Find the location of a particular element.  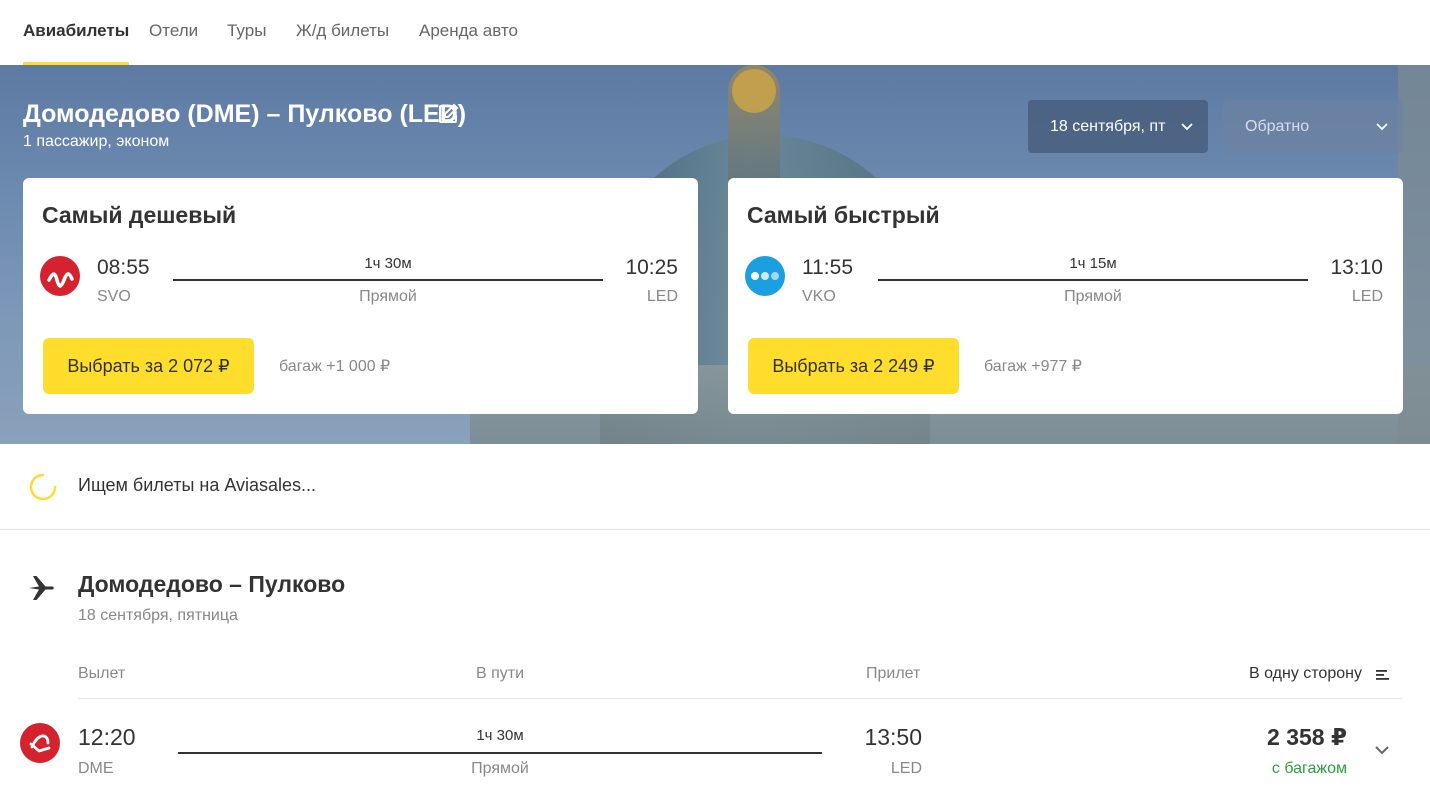

tab-flights: Авиабилеты is located at coordinates (76, 32).